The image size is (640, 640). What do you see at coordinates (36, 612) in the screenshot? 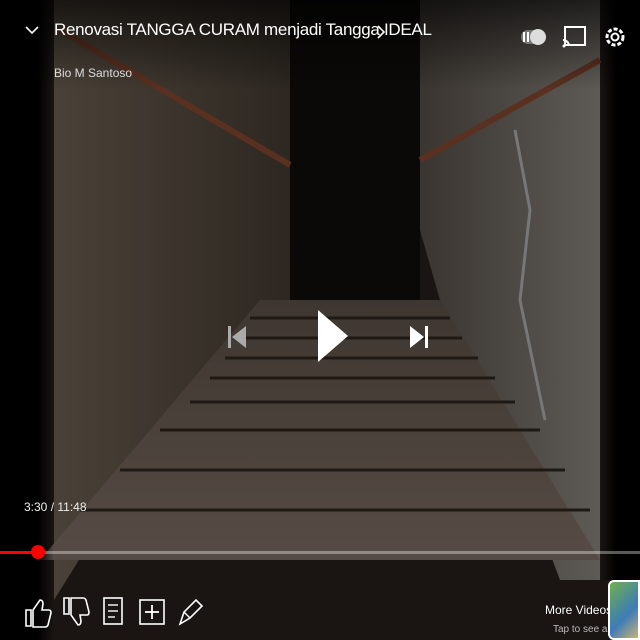
I see `thumbs-up-icon` at bounding box center [36, 612].